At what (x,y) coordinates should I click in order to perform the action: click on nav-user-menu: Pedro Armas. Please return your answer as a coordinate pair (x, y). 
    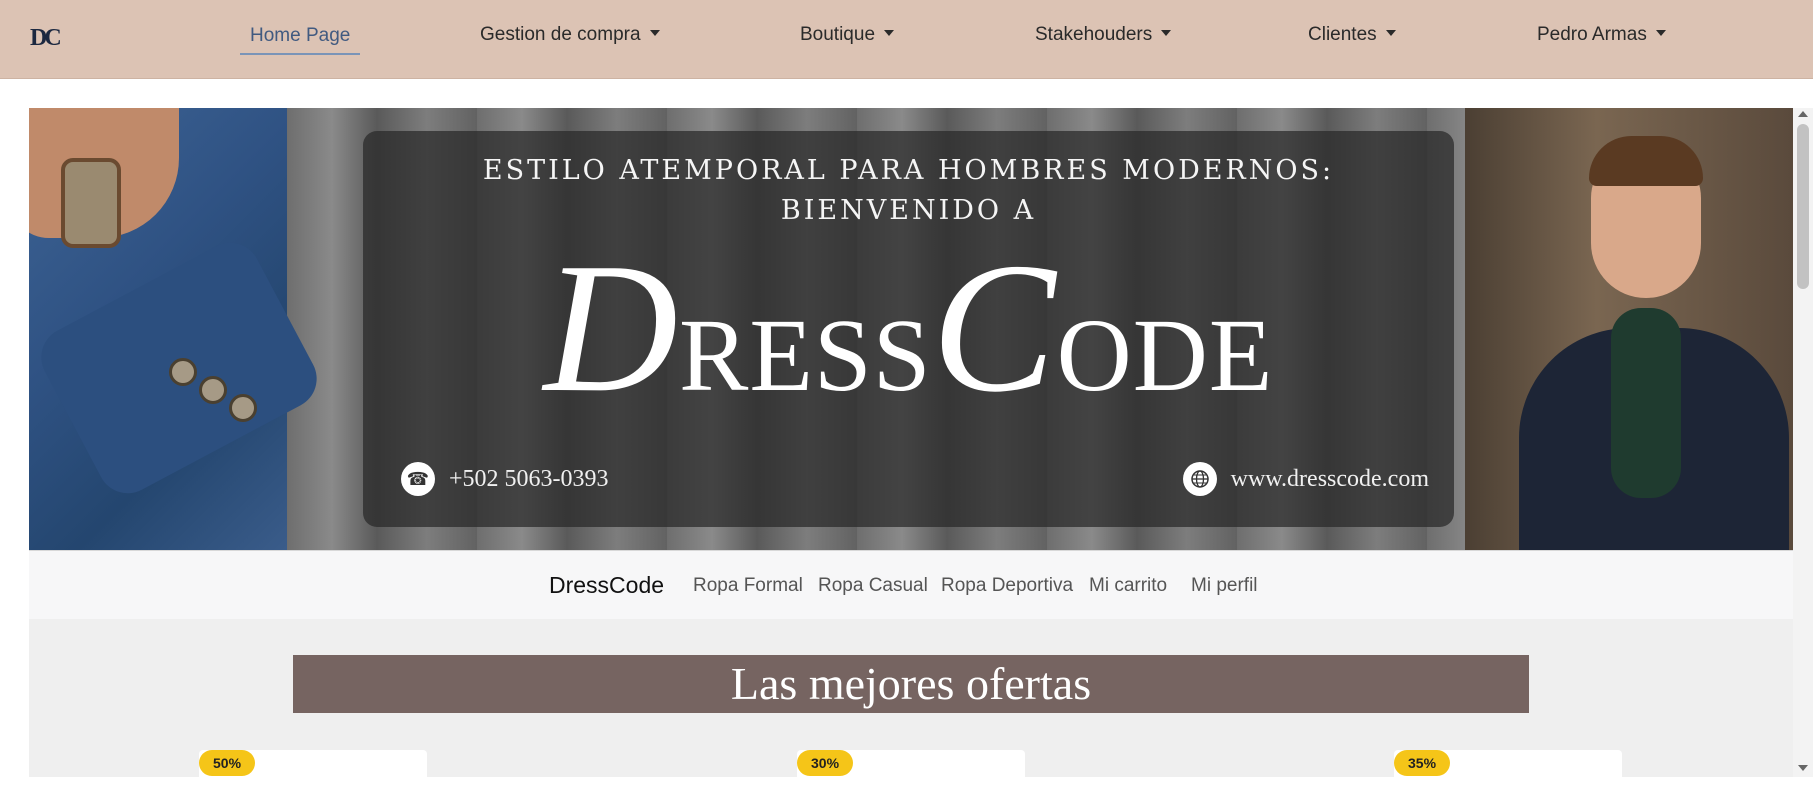
    Looking at the image, I should click on (1601, 35).